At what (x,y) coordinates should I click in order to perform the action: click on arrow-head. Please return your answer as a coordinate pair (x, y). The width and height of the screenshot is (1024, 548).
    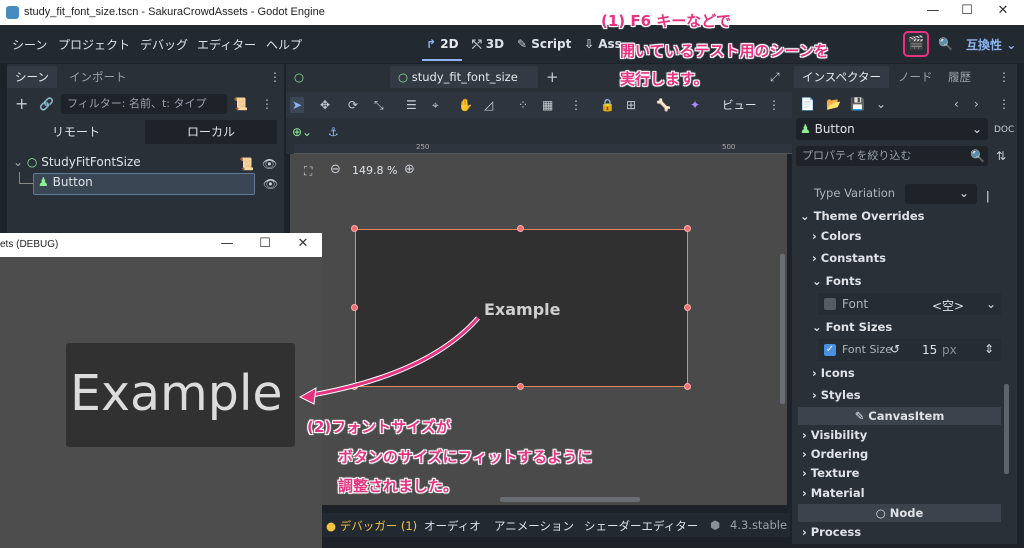
    Looking at the image, I should click on (307, 396).